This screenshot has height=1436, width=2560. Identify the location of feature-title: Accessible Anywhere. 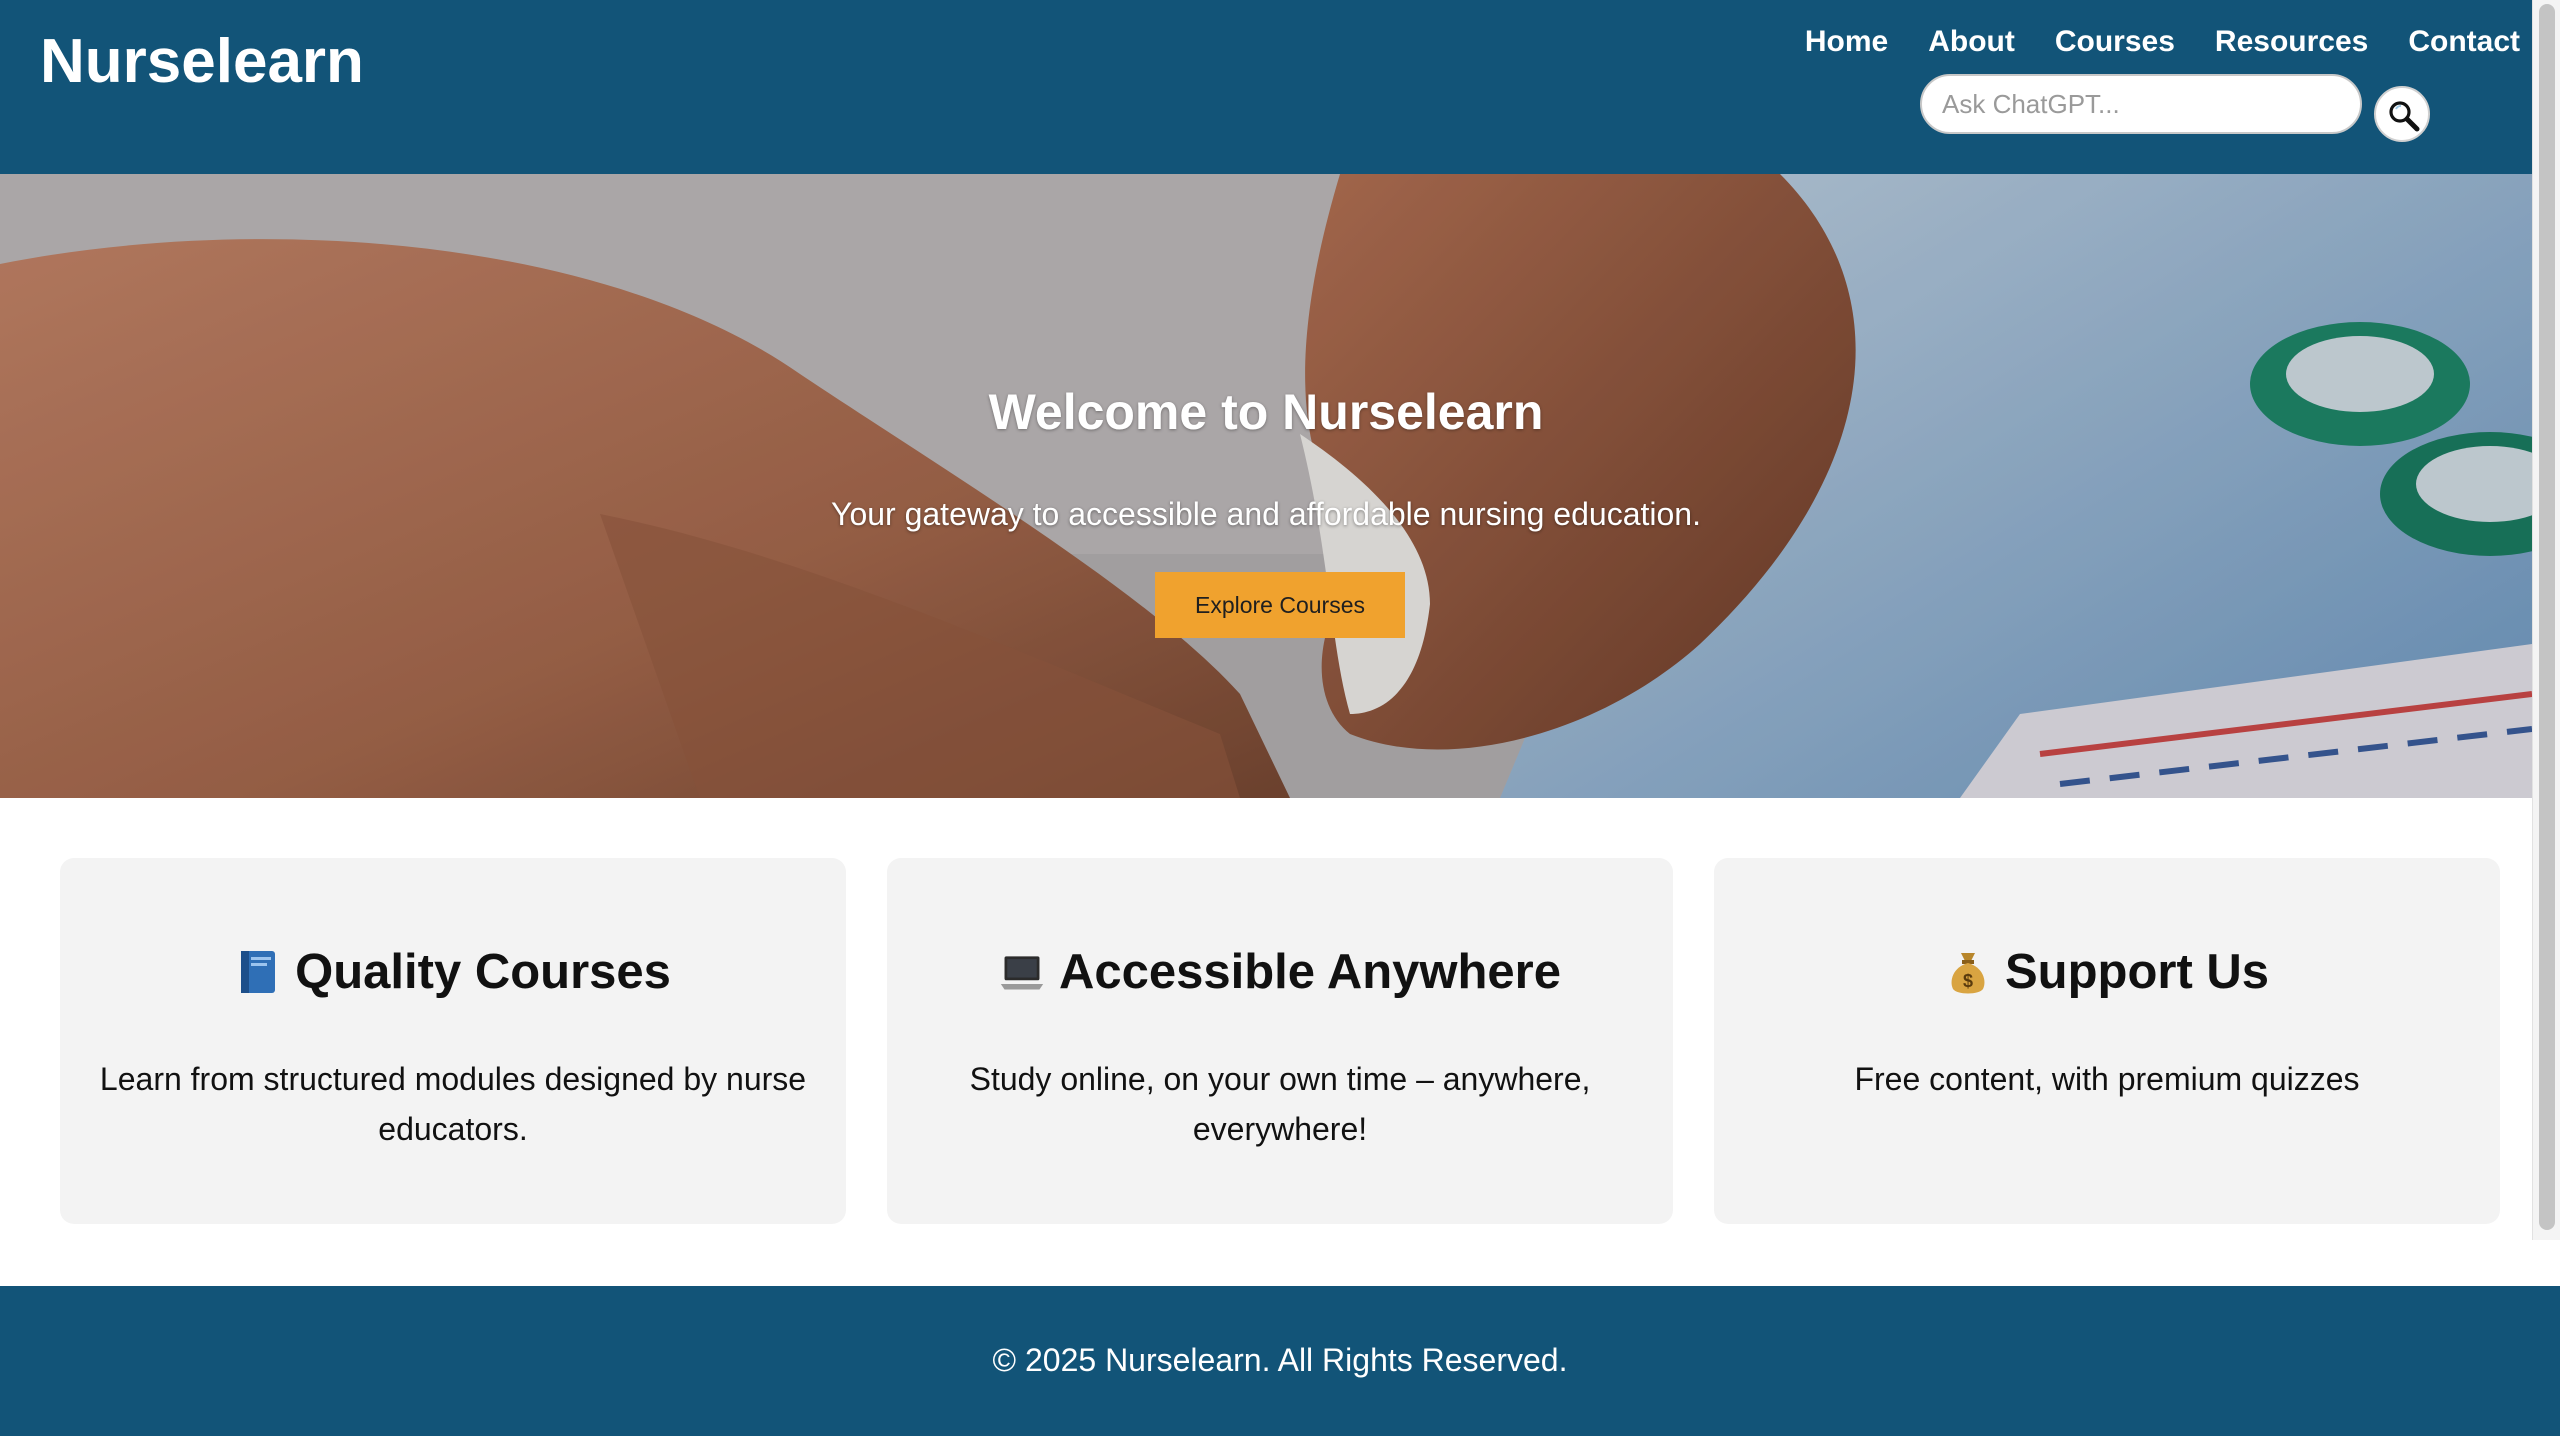
(1280, 972).